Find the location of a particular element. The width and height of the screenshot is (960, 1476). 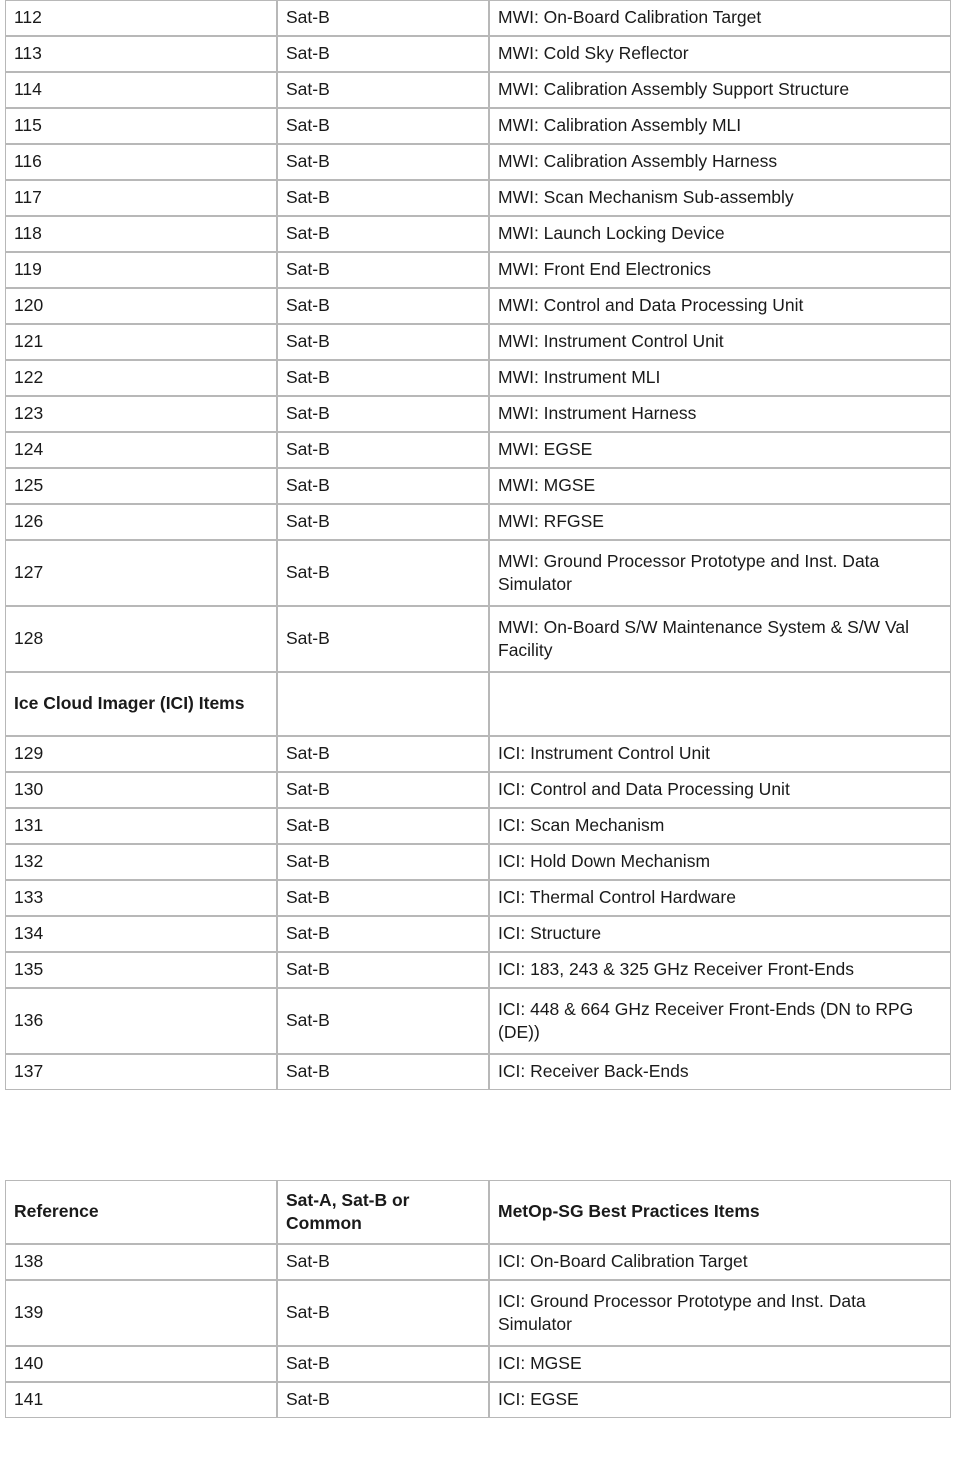

reference-cell: 133 is located at coordinates (141, 898).